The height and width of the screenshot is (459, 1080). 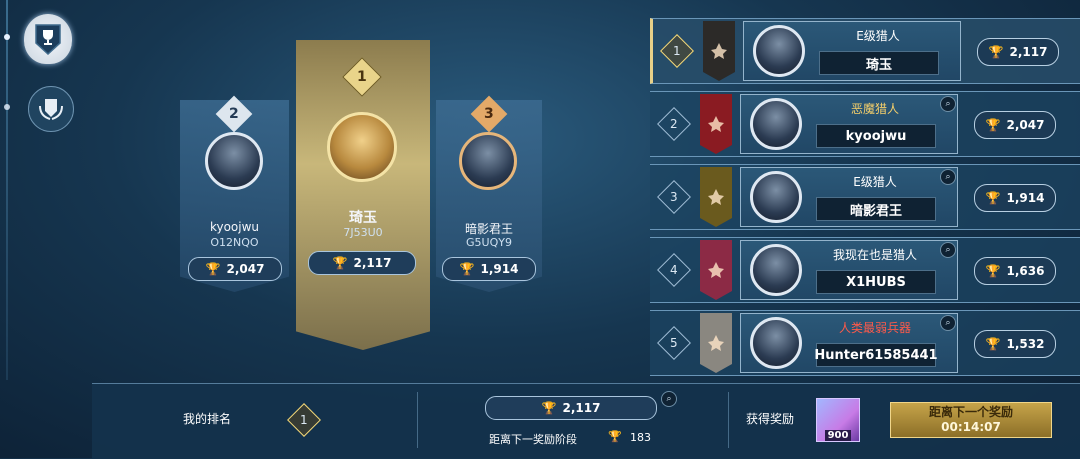 I want to click on podium-score-1: 🏆 2,117, so click(x=362, y=263).